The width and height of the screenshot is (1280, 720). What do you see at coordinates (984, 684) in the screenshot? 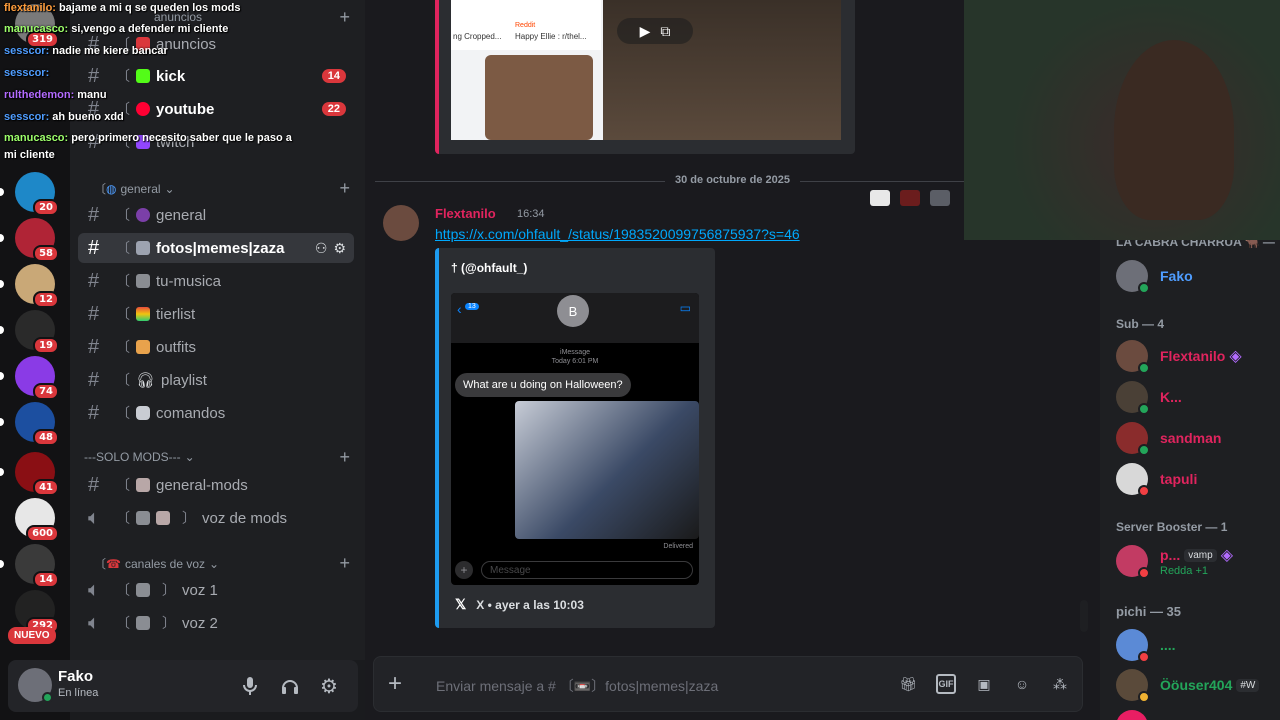
I see `sticker-icon: ▣` at bounding box center [984, 684].